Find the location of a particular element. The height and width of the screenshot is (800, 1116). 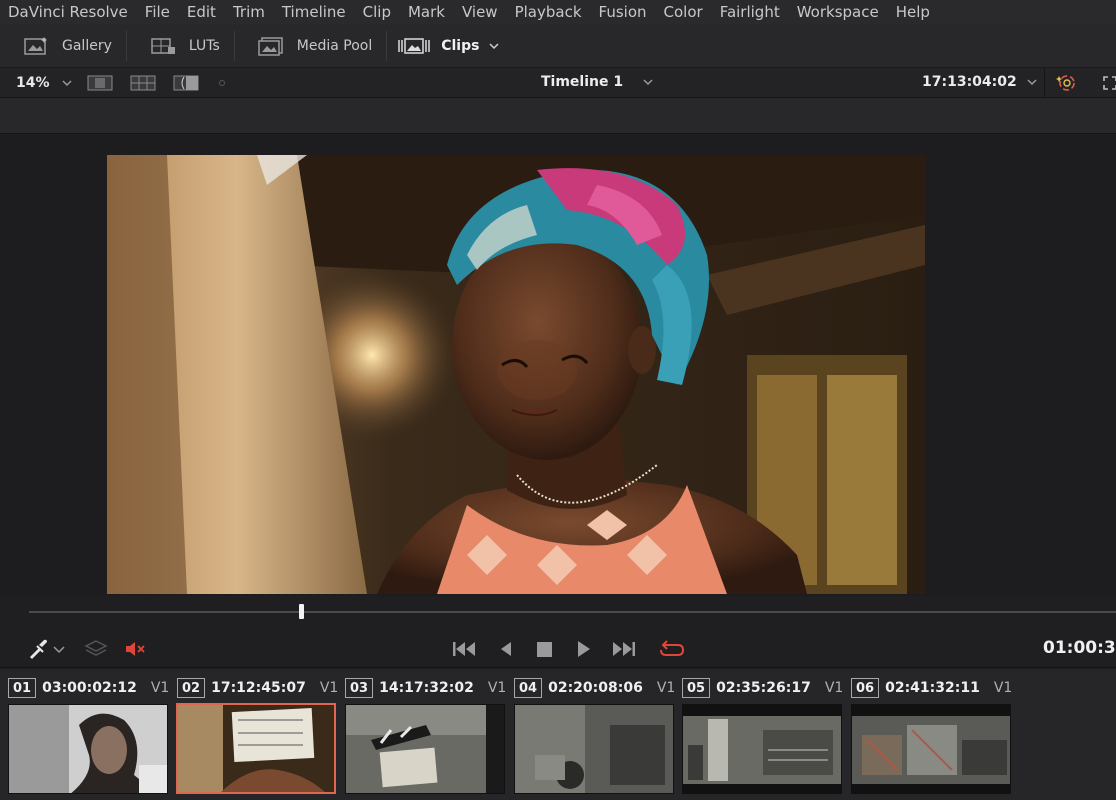

clip-05: 05 02:35:26:17 V1 is located at coordinates (758, 738).